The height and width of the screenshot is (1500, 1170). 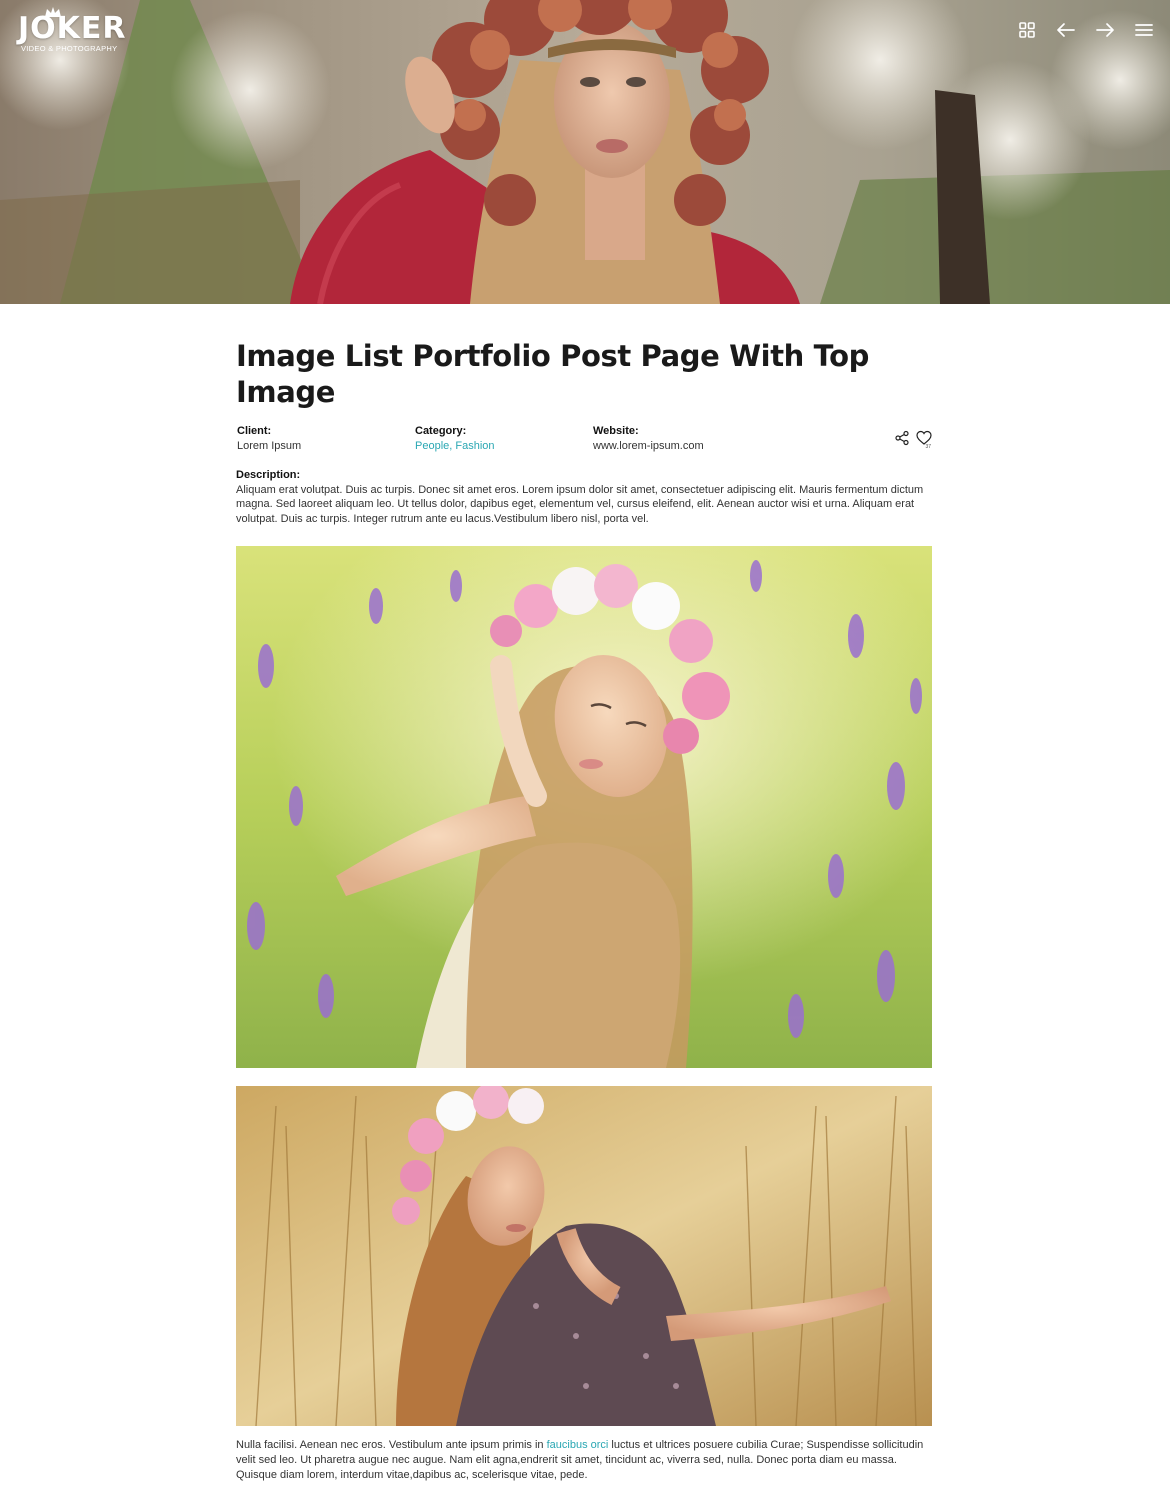 What do you see at coordinates (432, 446) in the screenshot?
I see `category-link-people: People` at bounding box center [432, 446].